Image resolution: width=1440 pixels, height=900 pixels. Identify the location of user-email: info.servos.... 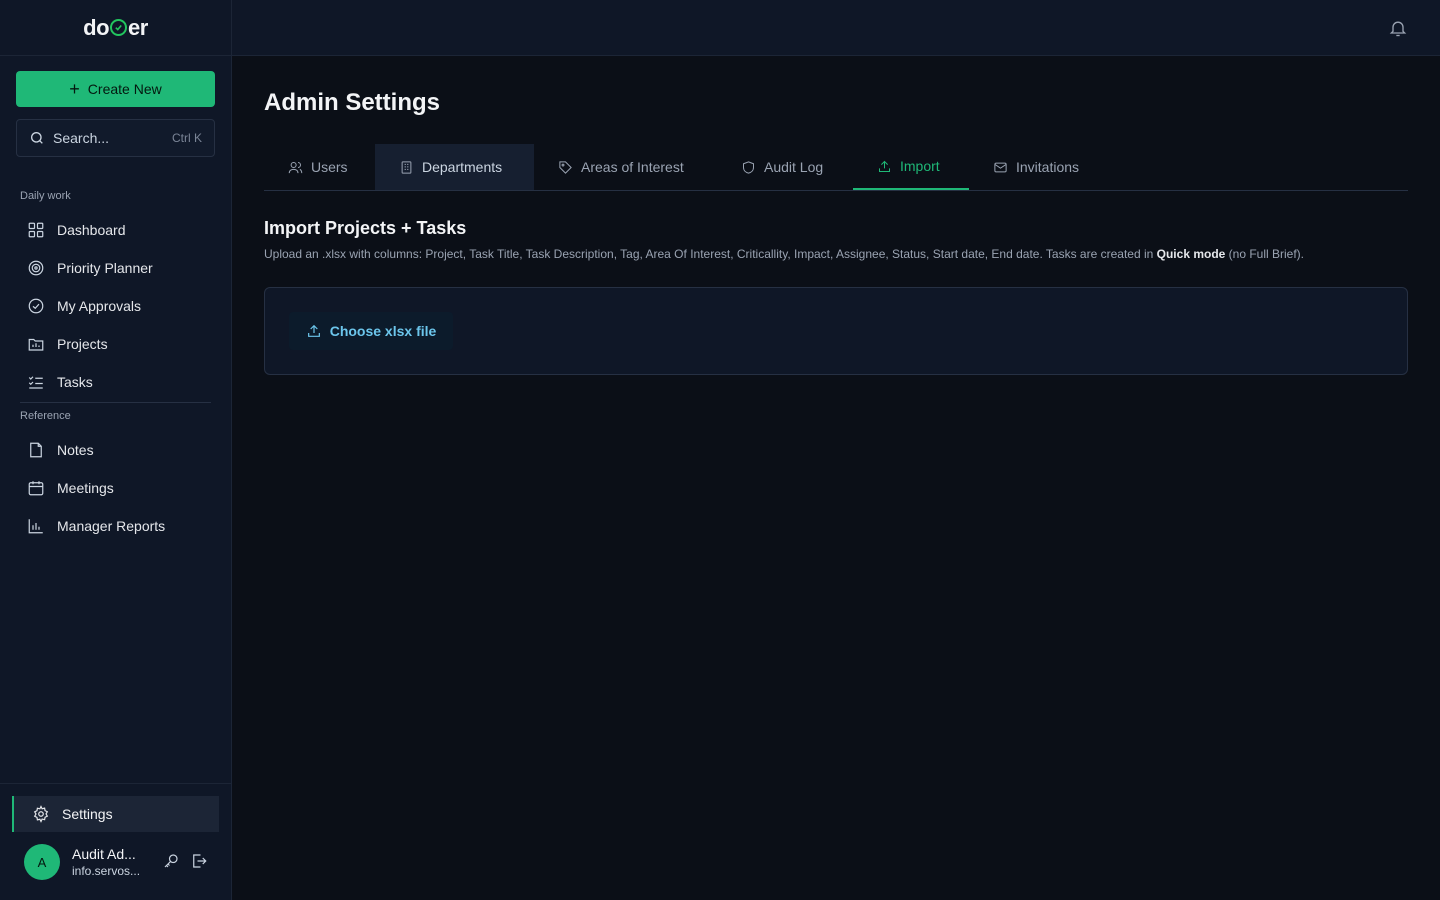
(106, 871).